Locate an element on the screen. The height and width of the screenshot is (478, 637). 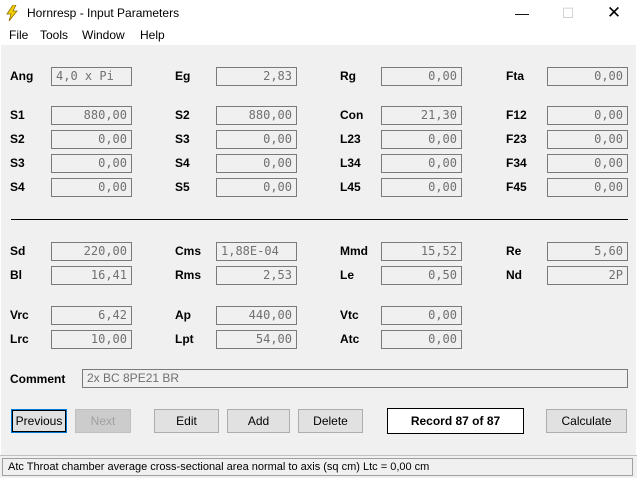
vtc-label: Vtc is located at coordinates (349, 315).